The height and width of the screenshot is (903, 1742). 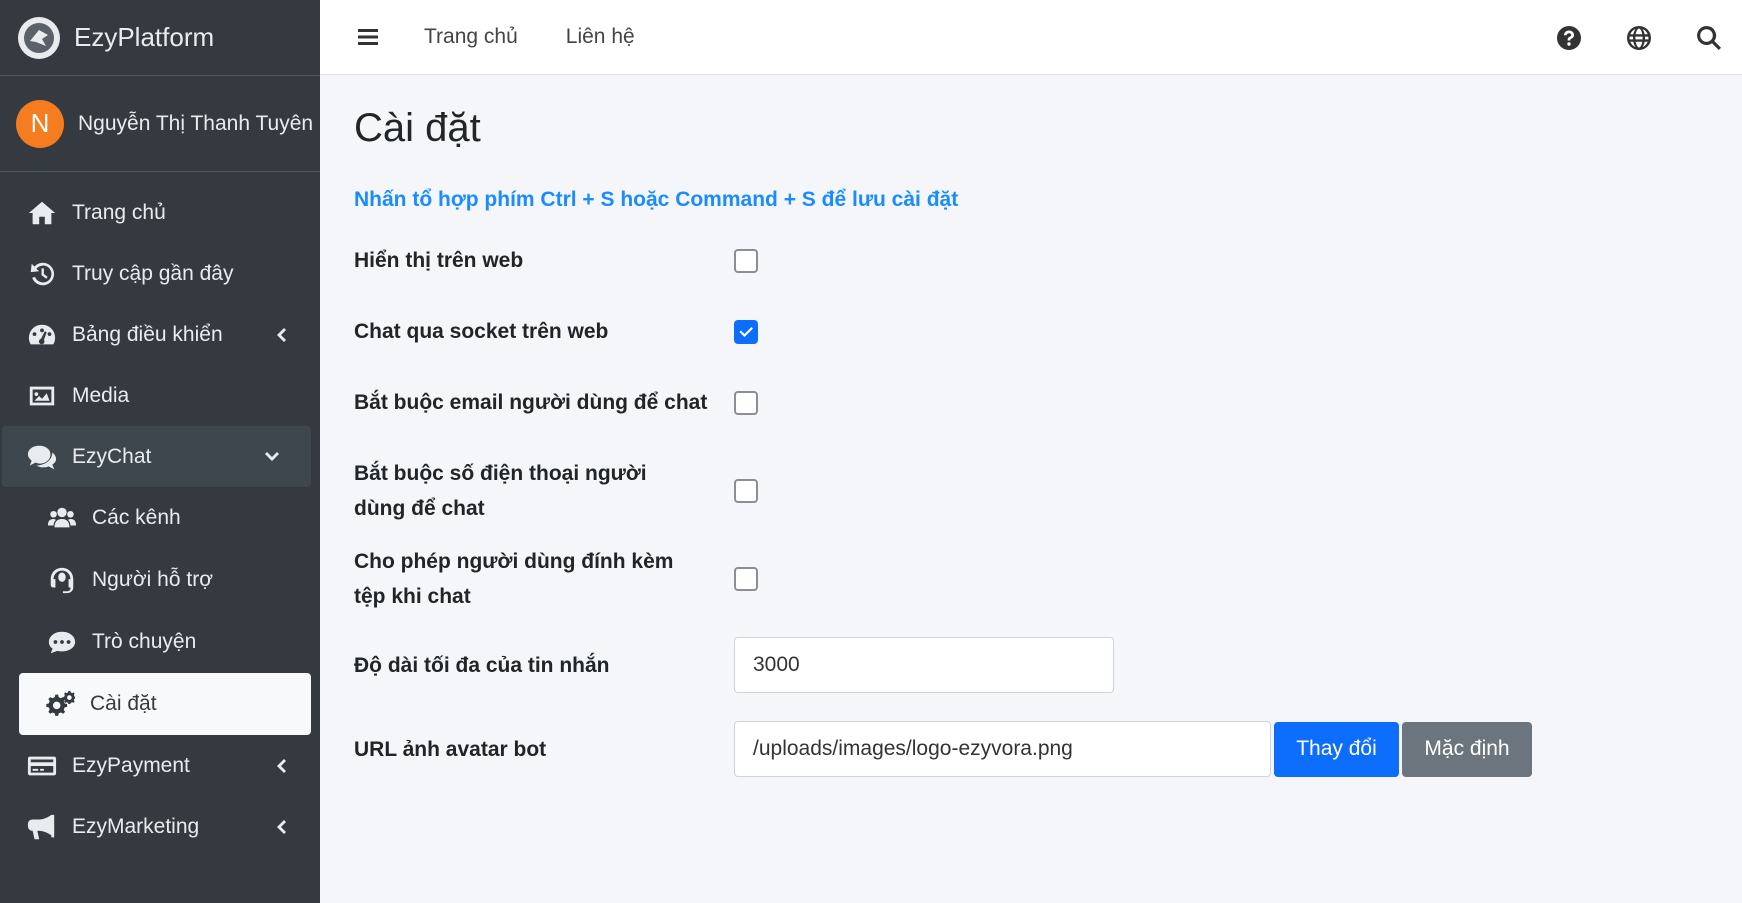 I want to click on user-name: Nguyễn Thị Thanh Tuyên, so click(x=196, y=123).